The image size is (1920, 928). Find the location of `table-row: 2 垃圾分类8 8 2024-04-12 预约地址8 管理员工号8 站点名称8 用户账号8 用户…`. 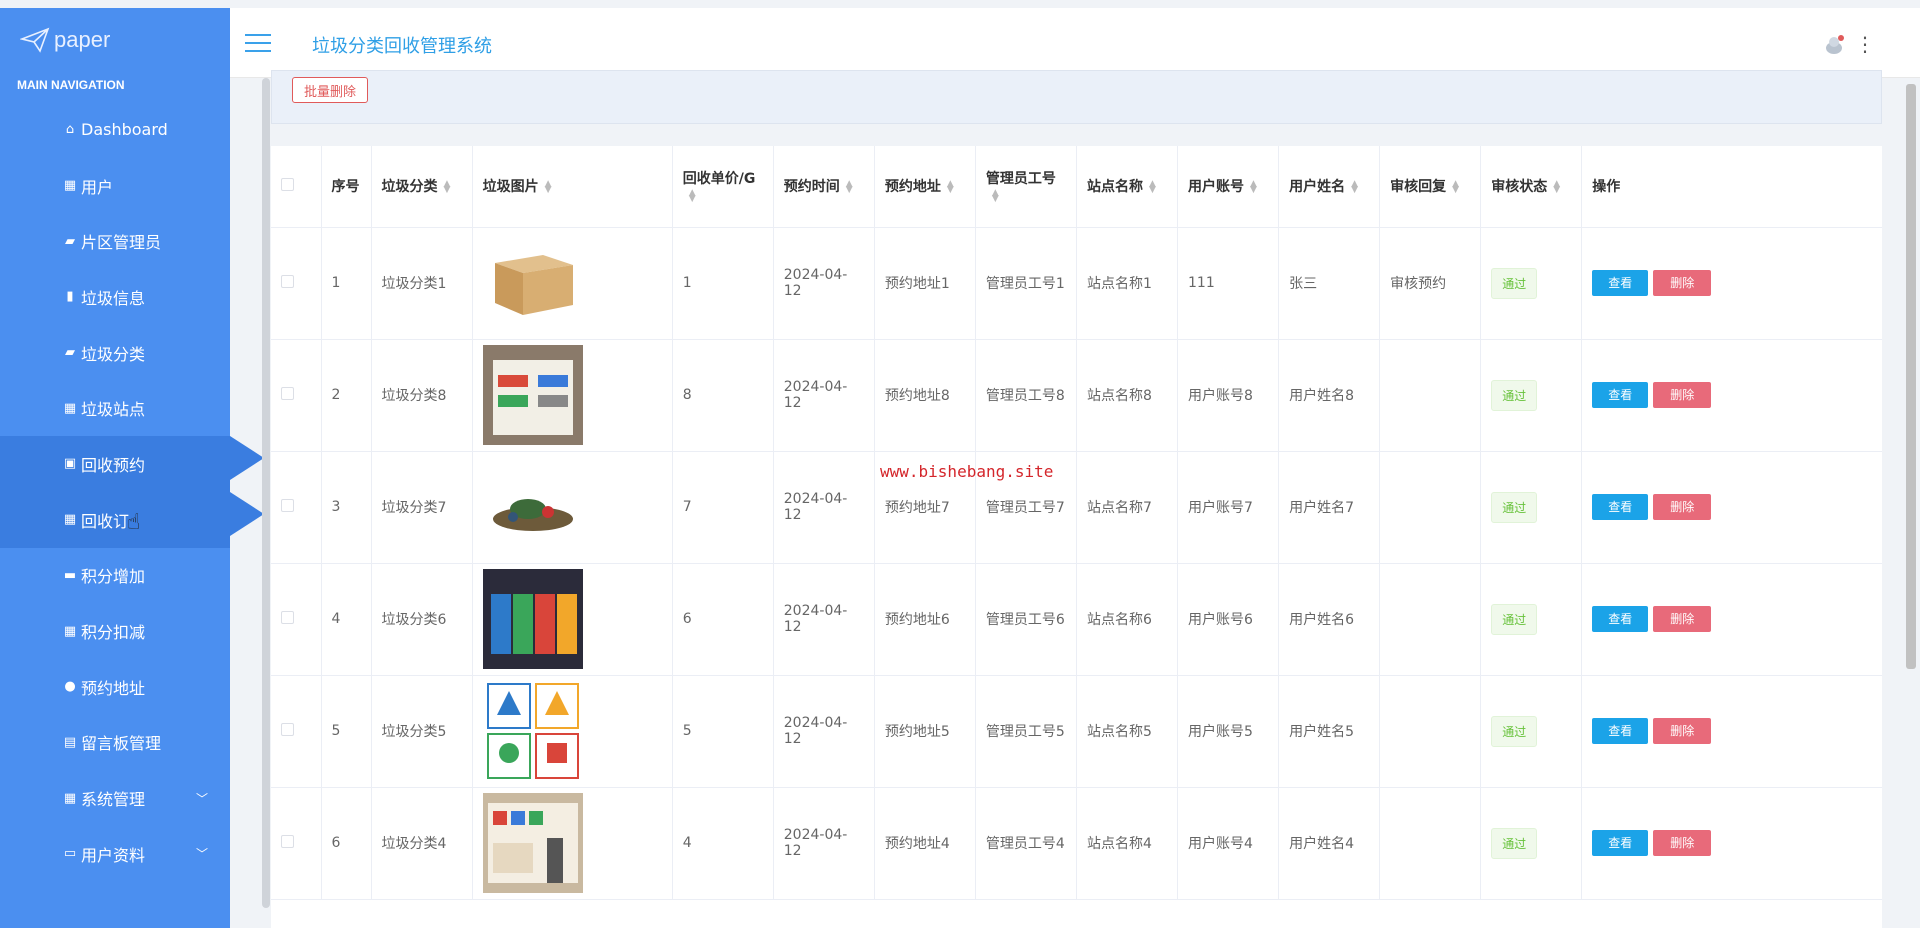

table-row: 2 垃圾分类8 8 2024-04-12 预约地址8 管理员工号8 站点名称8 用户账号8 用户… is located at coordinates (1076, 395).